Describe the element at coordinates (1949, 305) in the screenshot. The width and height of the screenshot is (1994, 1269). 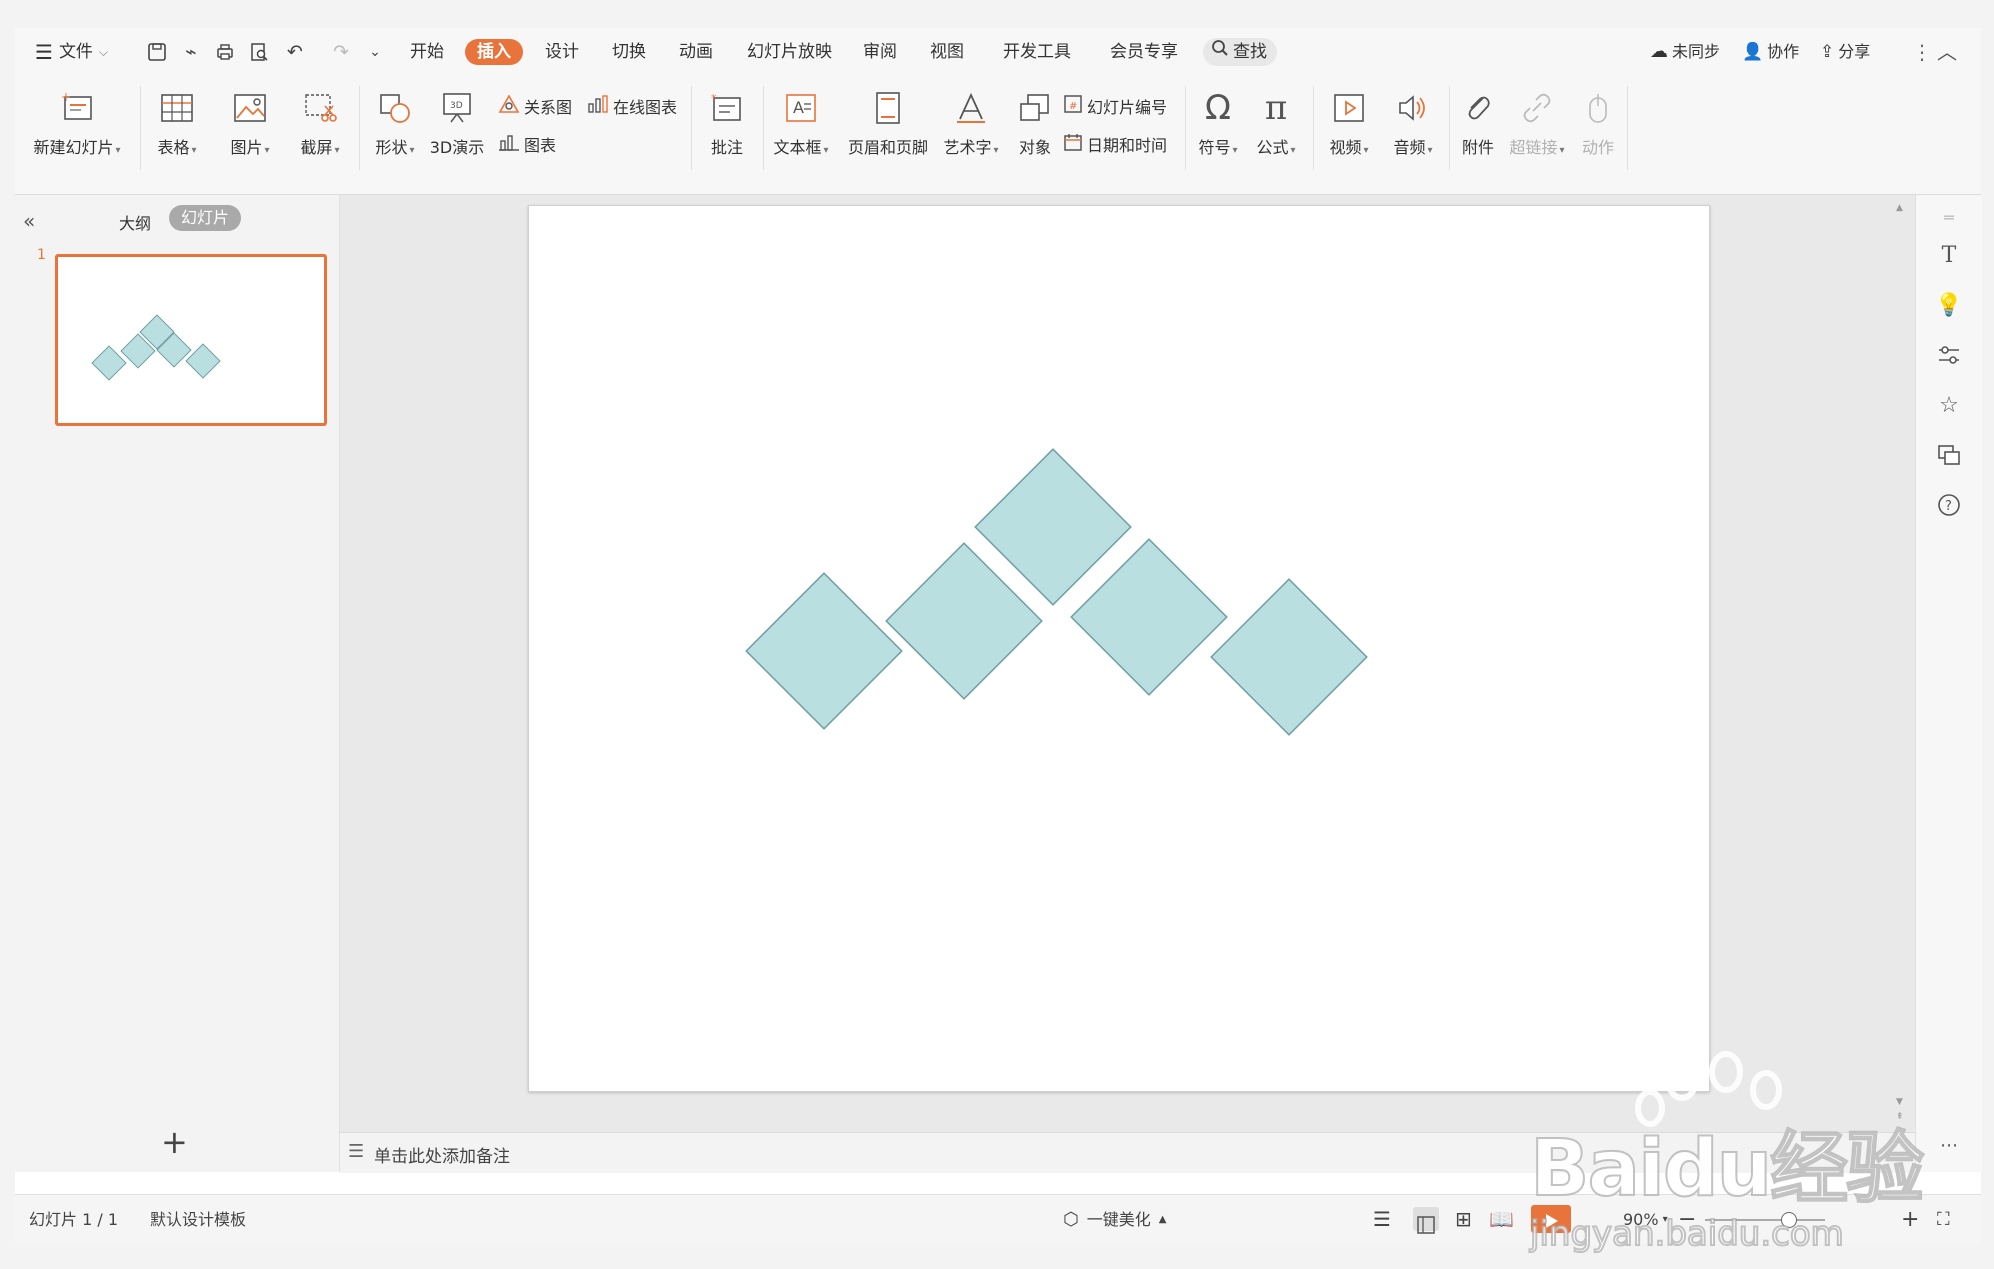
I see `lightbulb-icon: 💡` at that location.